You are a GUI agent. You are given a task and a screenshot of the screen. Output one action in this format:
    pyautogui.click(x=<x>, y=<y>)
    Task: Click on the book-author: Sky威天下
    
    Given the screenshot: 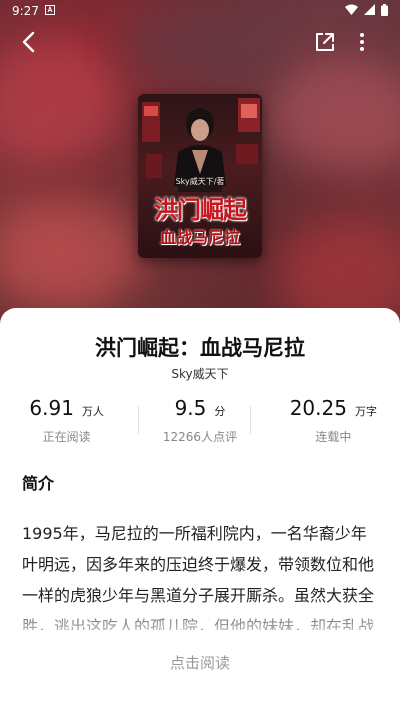 What is the action you would take?
    pyautogui.click(x=200, y=373)
    